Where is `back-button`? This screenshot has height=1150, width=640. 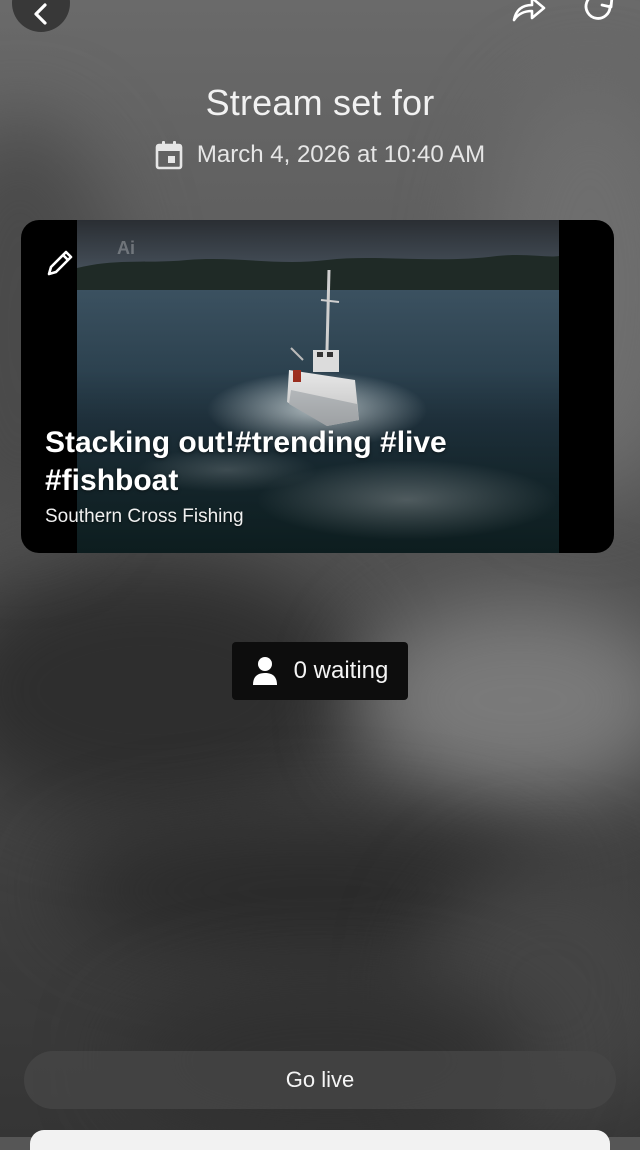 back-button is located at coordinates (41, 16).